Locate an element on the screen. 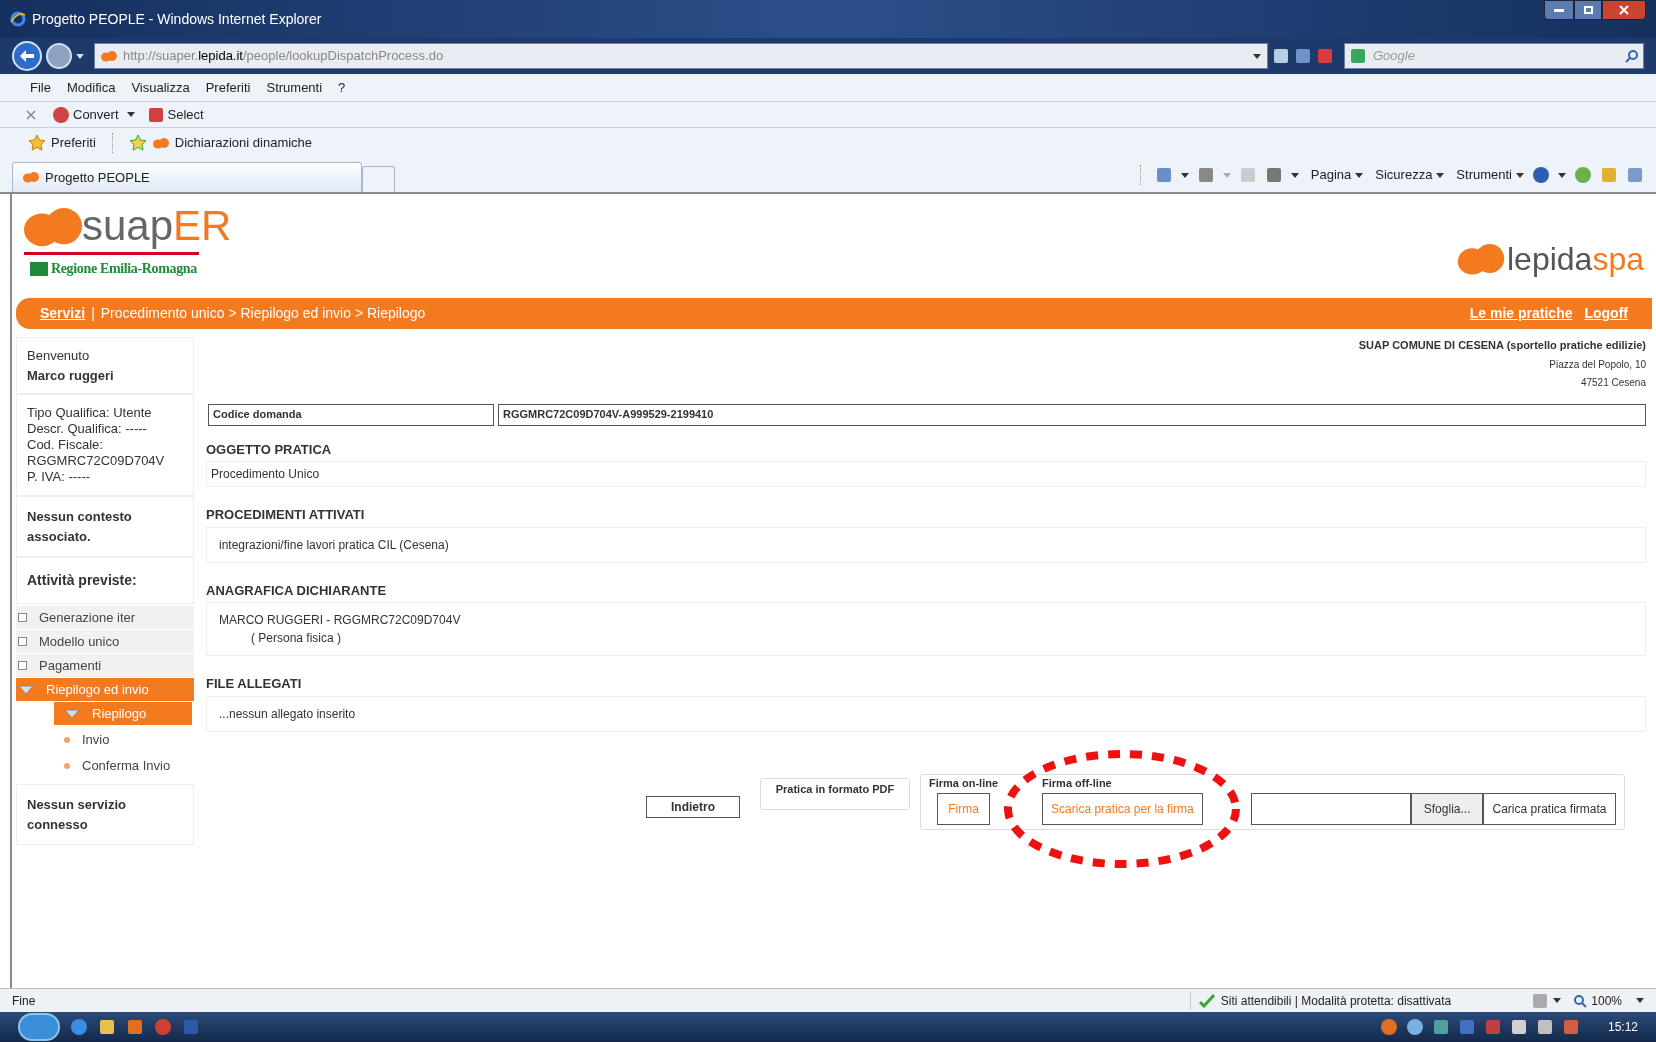 Image resolution: width=1656 pixels, height=1042 pixels. close-button is located at coordinates (1624, 10).